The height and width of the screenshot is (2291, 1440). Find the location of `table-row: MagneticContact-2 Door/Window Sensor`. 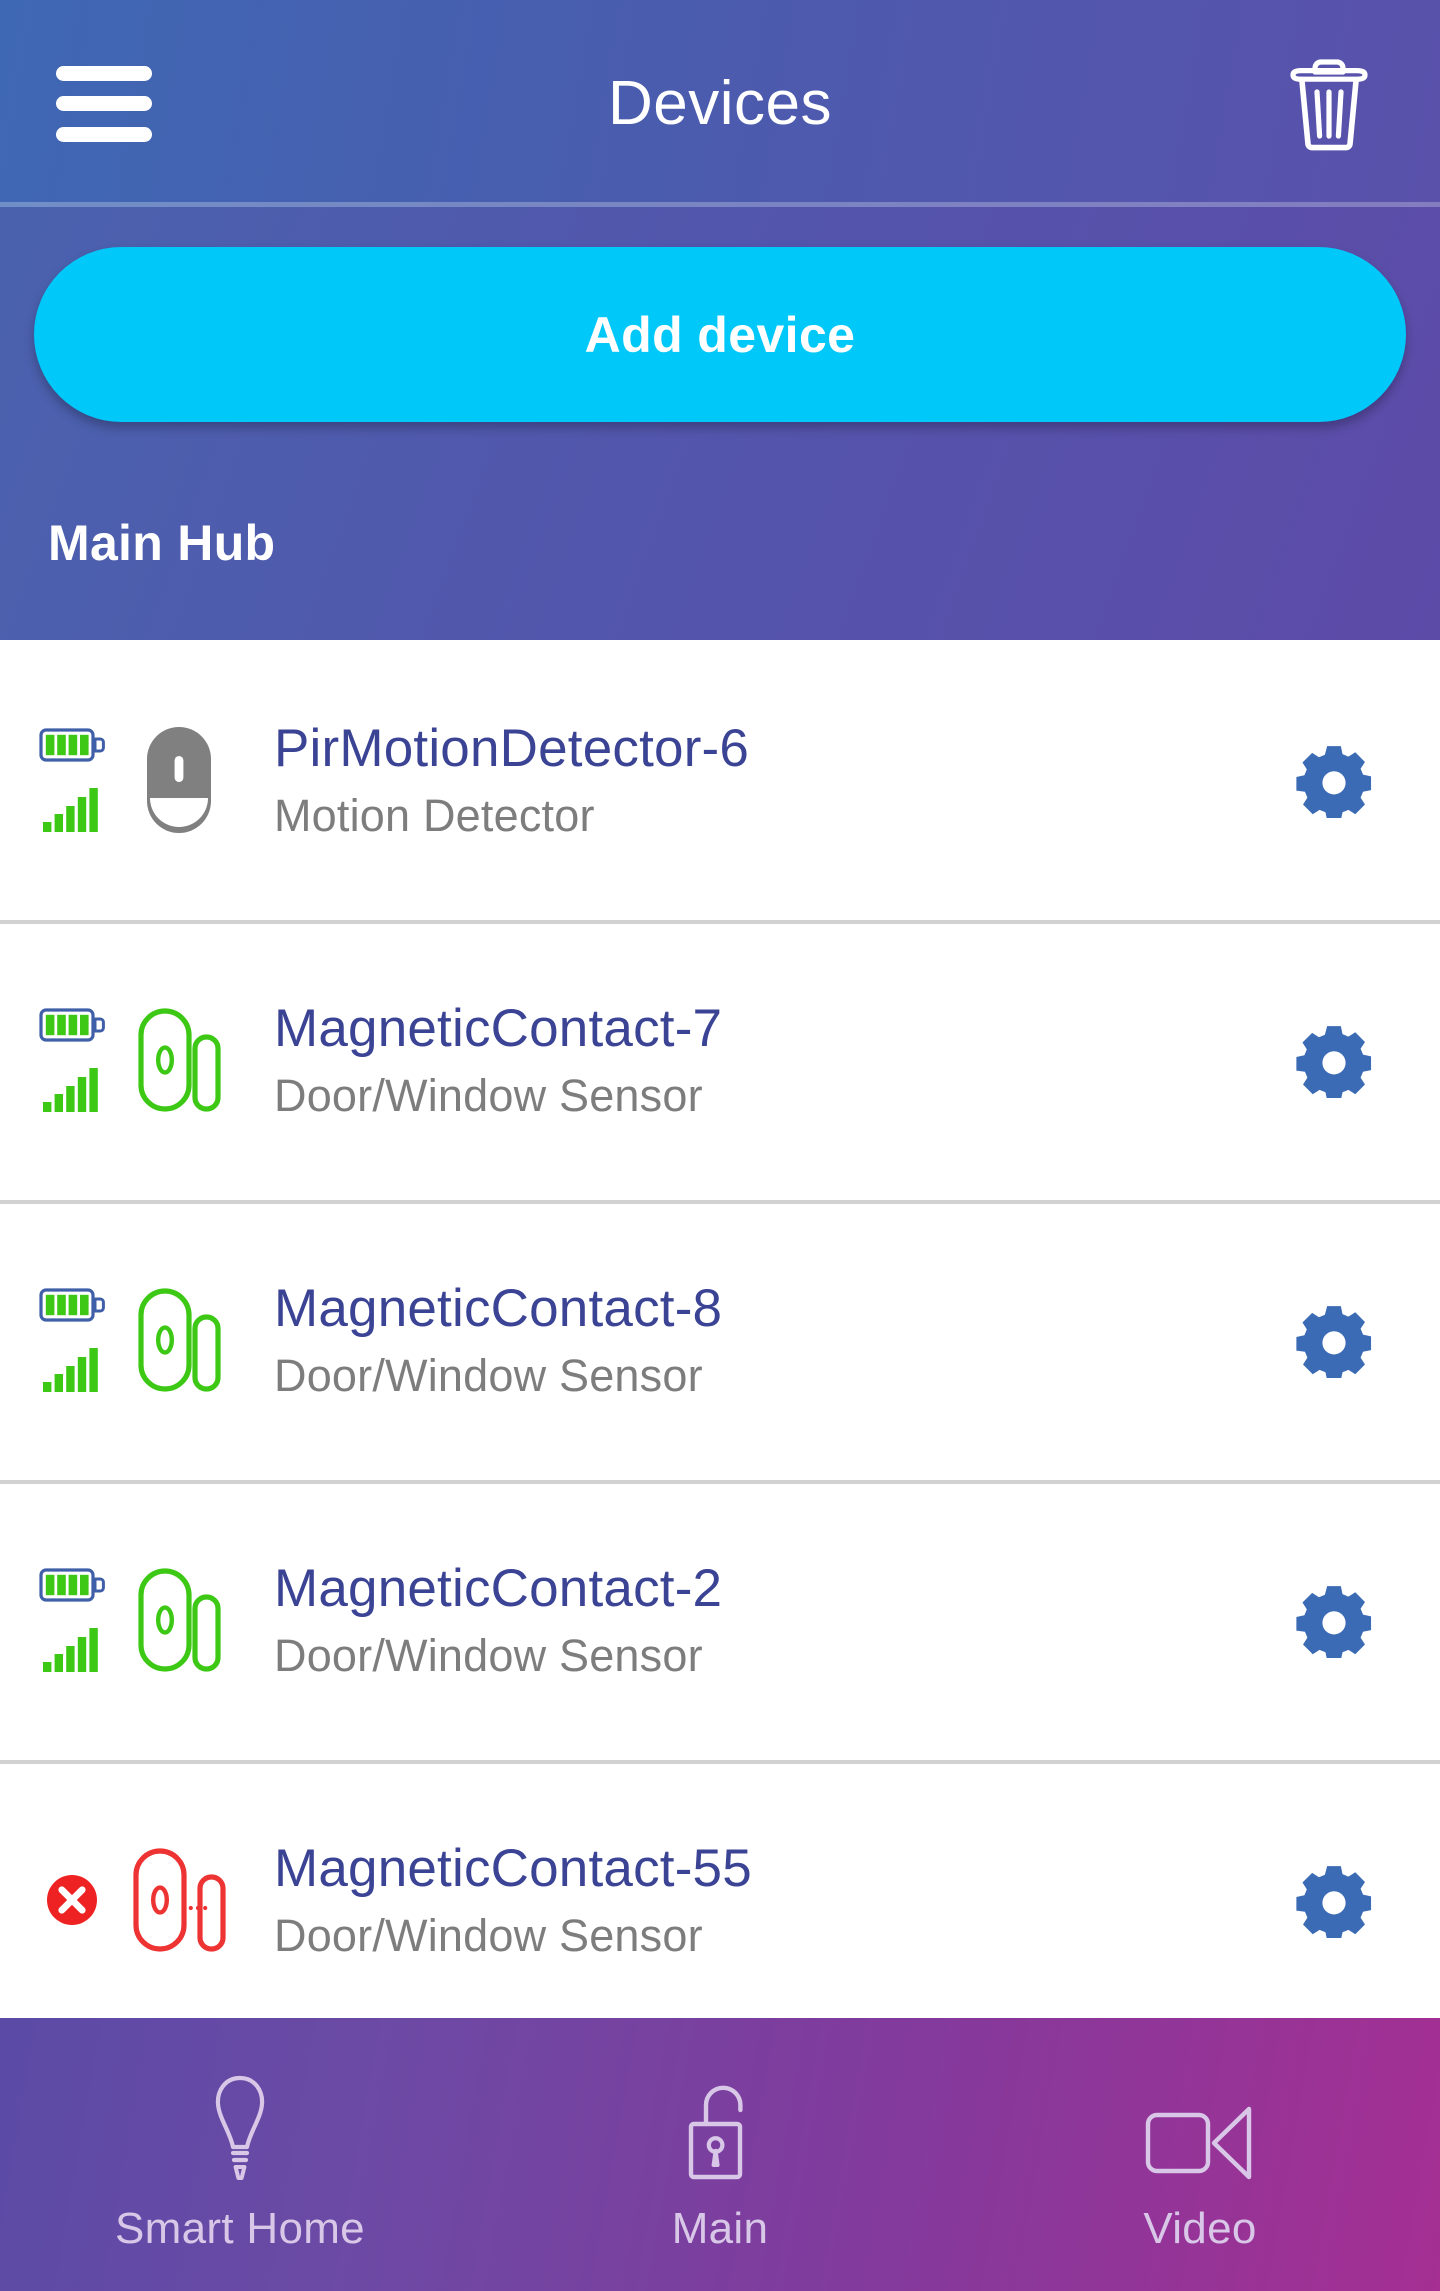

table-row: MagneticContact-2 Door/Window Sensor is located at coordinates (720, 1620).